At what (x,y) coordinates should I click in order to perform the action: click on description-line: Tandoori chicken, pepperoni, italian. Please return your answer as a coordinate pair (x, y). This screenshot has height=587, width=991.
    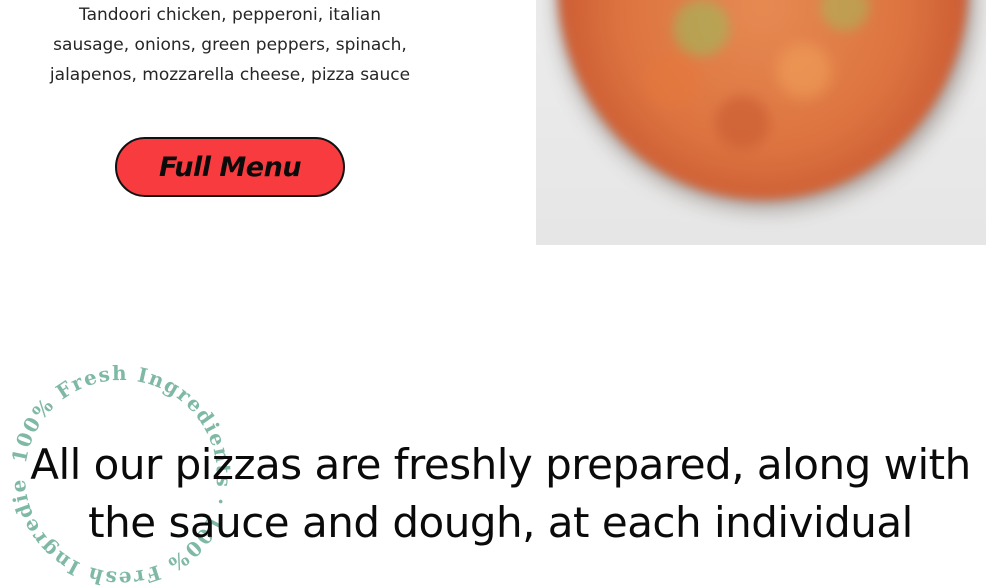
    Looking at the image, I should click on (230, 15).